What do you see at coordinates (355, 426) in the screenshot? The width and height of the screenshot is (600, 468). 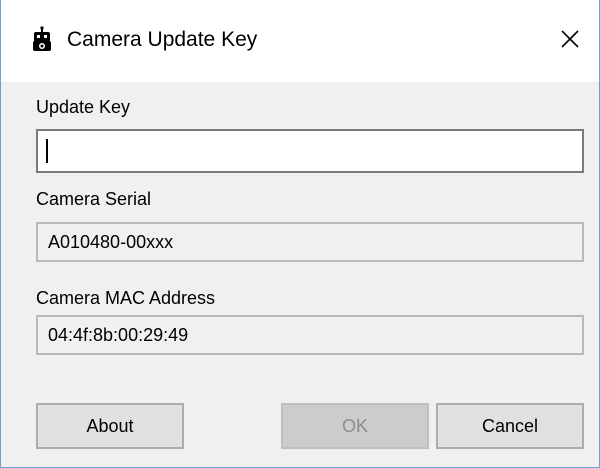 I see `ok-button: OK` at bounding box center [355, 426].